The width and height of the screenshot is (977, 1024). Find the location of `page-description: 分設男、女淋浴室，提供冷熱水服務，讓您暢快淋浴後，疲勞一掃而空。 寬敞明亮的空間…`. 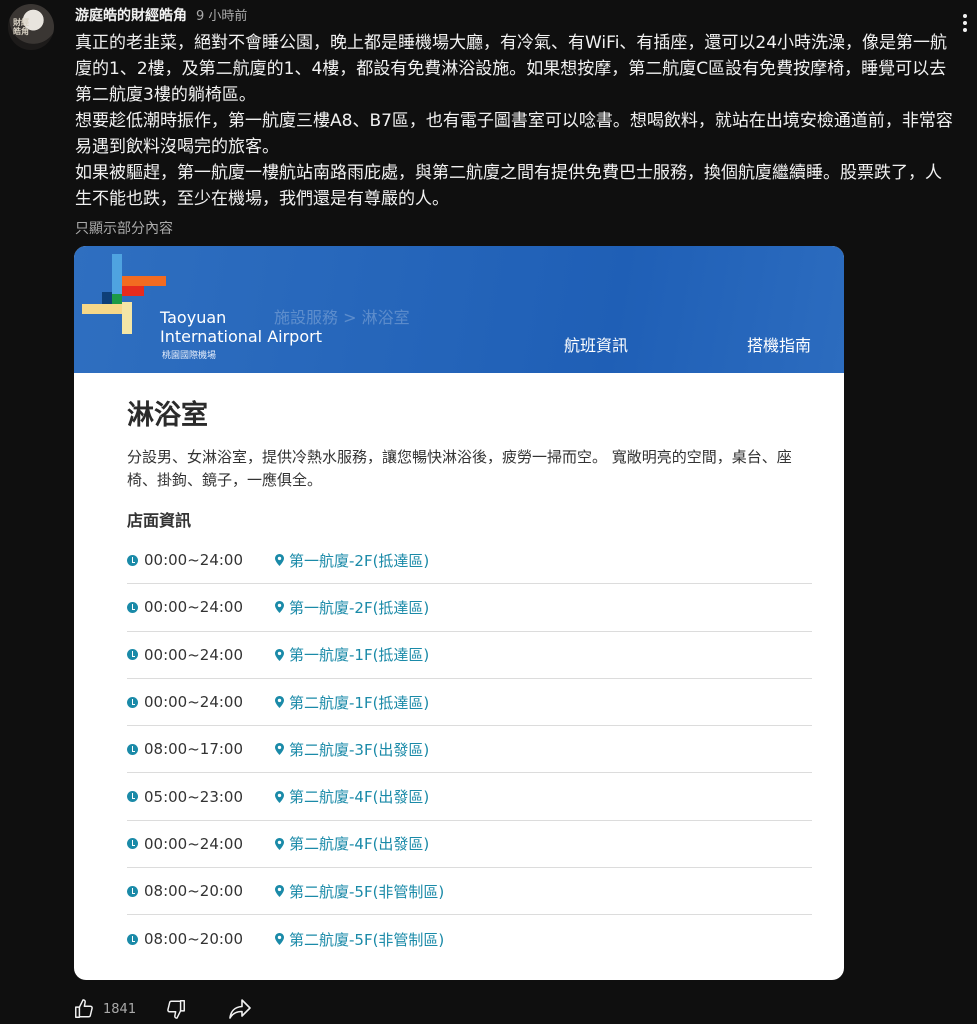

page-description: 分設男、女淋浴室，提供冷熱水服務，讓您暢快淋浴後，疲勞一掃而空。 寬敞明亮的空間… is located at coordinates (459, 468).